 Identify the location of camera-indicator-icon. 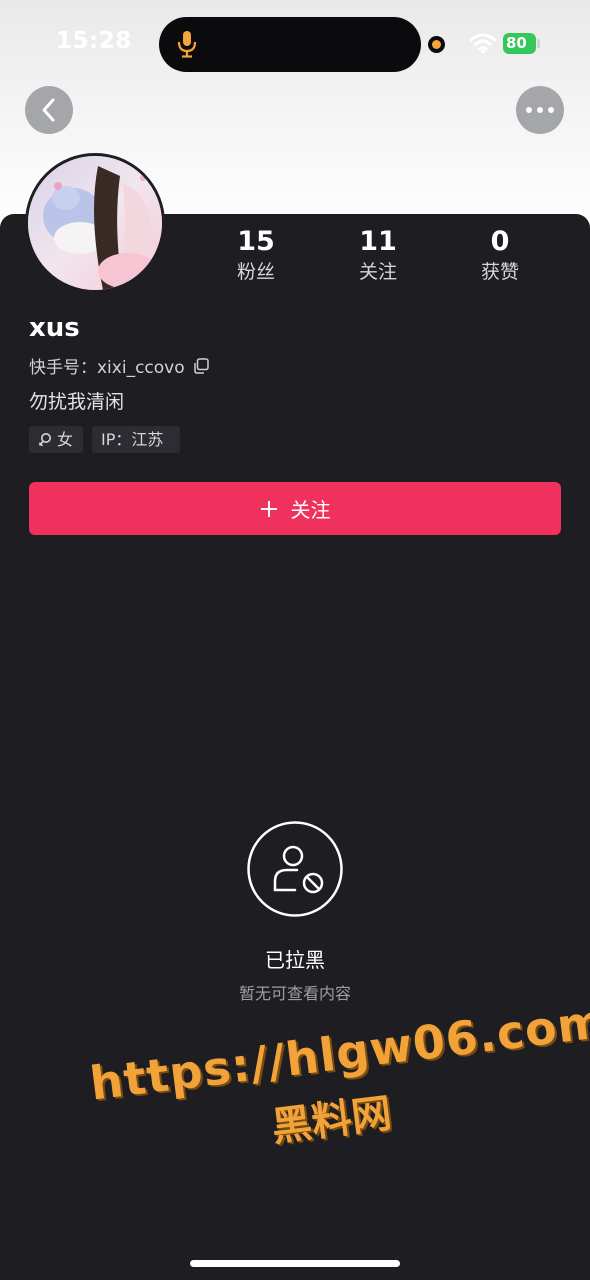
(436, 44).